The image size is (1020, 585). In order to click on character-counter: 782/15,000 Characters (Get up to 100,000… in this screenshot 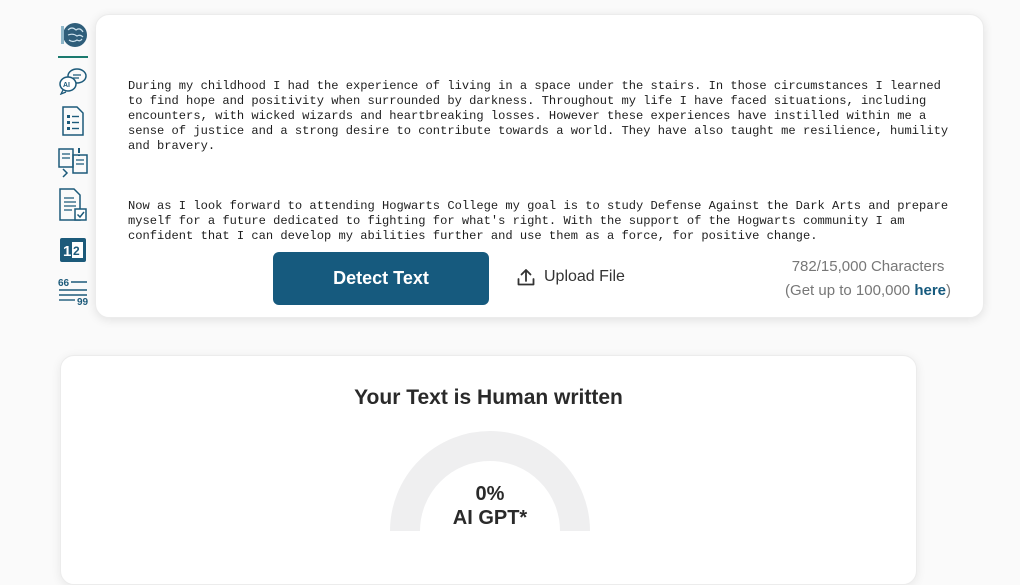, I will do `click(868, 279)`.